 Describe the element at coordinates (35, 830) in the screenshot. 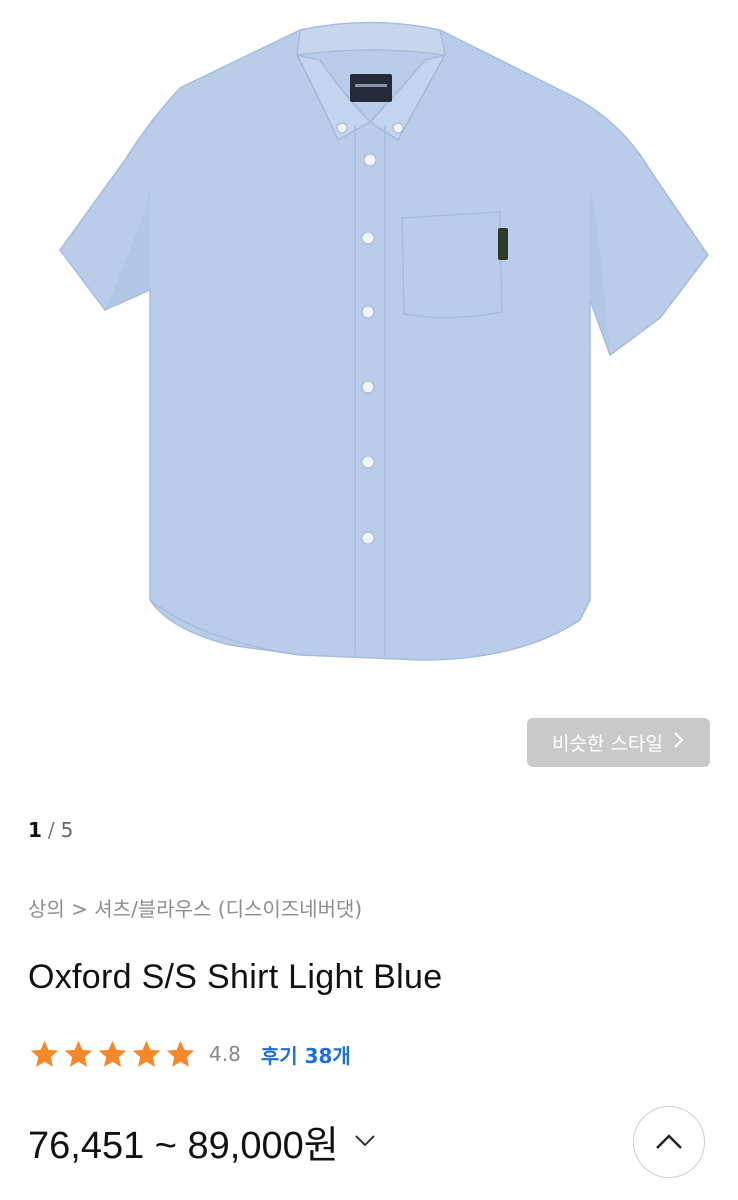

I see `pager-current: 1` at that location.